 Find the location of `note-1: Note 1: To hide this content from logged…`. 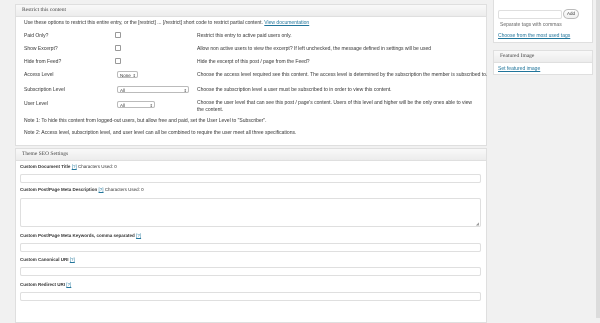

note-1: Note 1: To hide this content from logged… is located at coordinates (145, 121).